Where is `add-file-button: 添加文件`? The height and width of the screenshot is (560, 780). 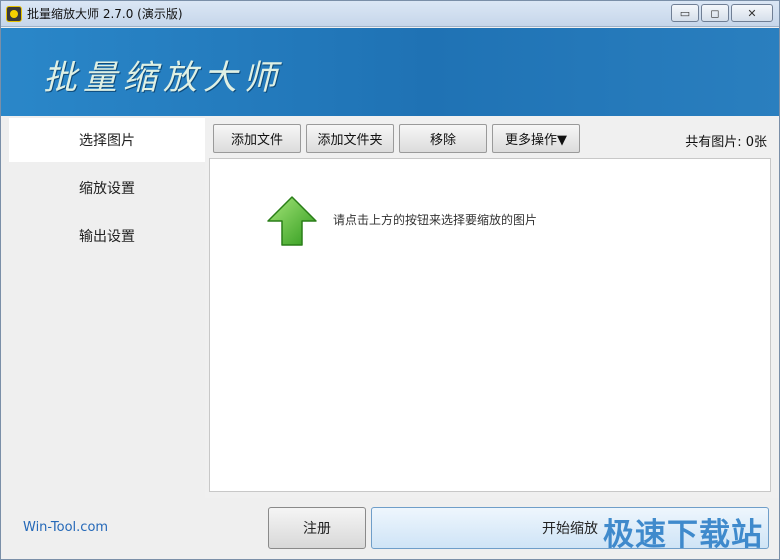 add-file-button: 添加文件 is located at coordinates (257, 138).